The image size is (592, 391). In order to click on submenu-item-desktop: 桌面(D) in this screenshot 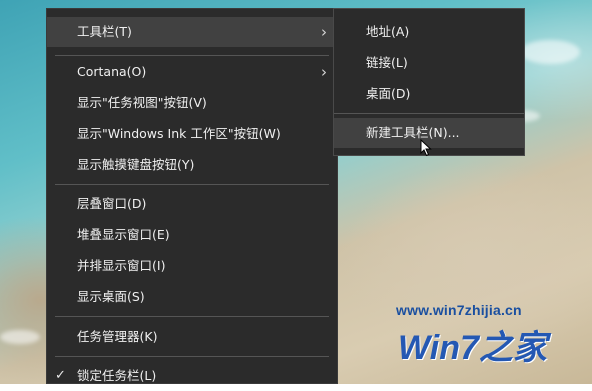, I will do `click(429, 94)`.